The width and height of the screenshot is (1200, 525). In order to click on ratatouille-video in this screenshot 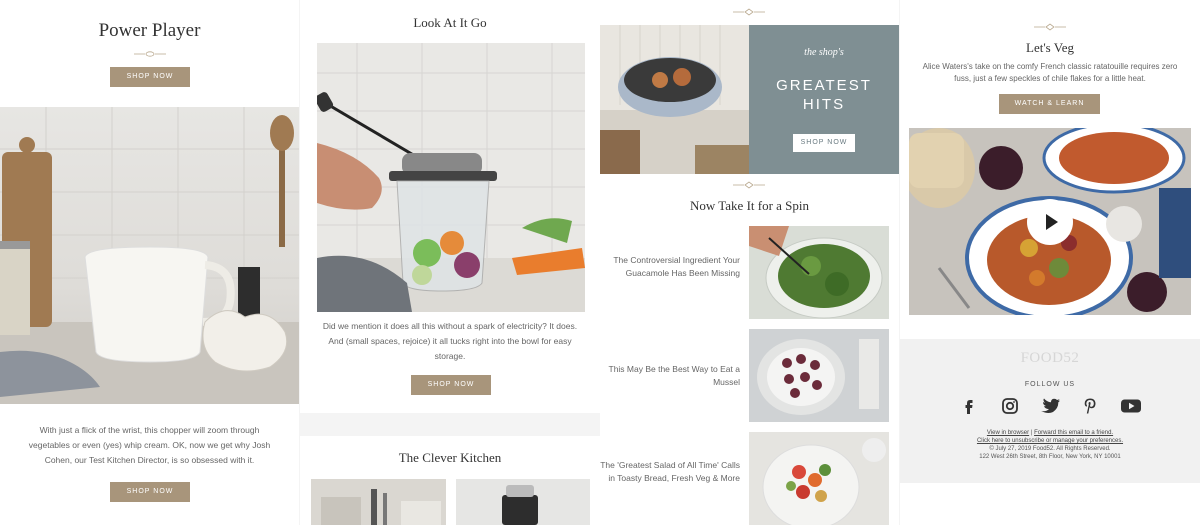, I will do `click(1050, 221)`.